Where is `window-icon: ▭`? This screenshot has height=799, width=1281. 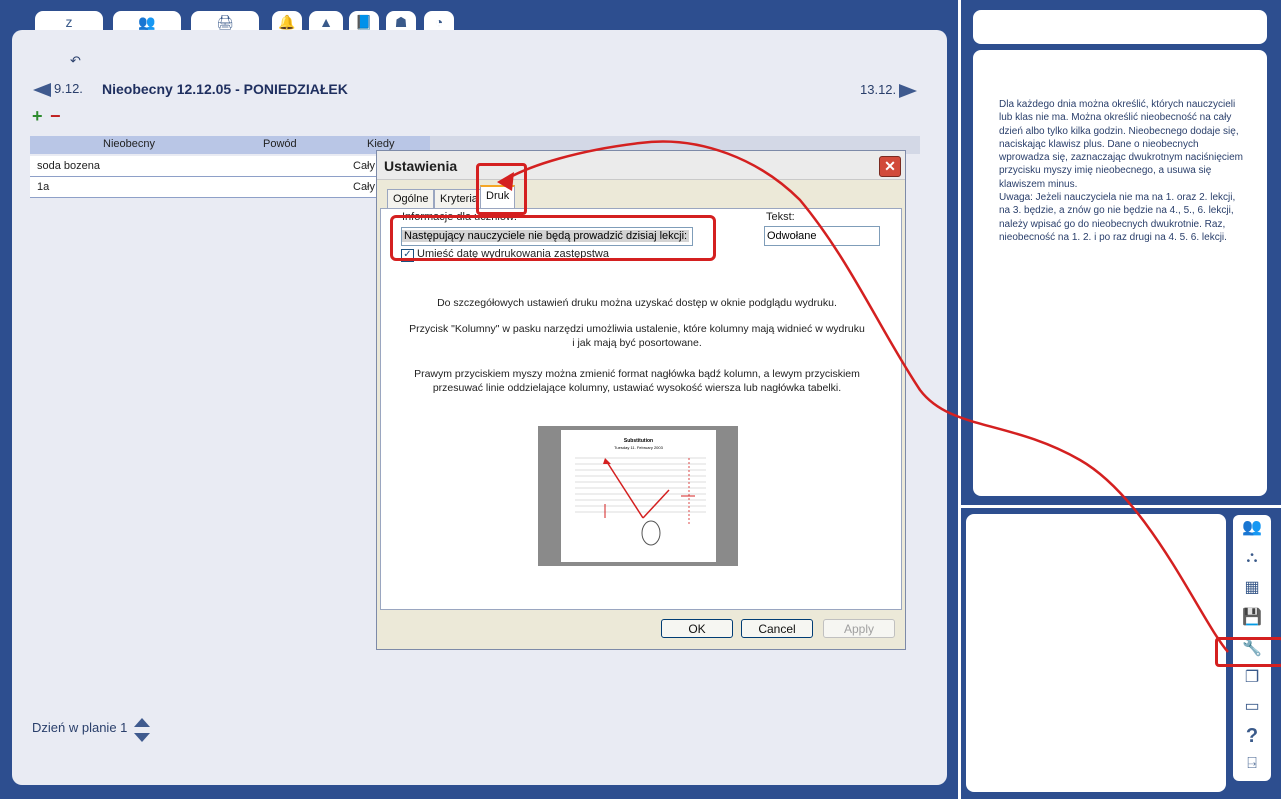 window-icon: ▭ is located at coordinates (1252, 706).